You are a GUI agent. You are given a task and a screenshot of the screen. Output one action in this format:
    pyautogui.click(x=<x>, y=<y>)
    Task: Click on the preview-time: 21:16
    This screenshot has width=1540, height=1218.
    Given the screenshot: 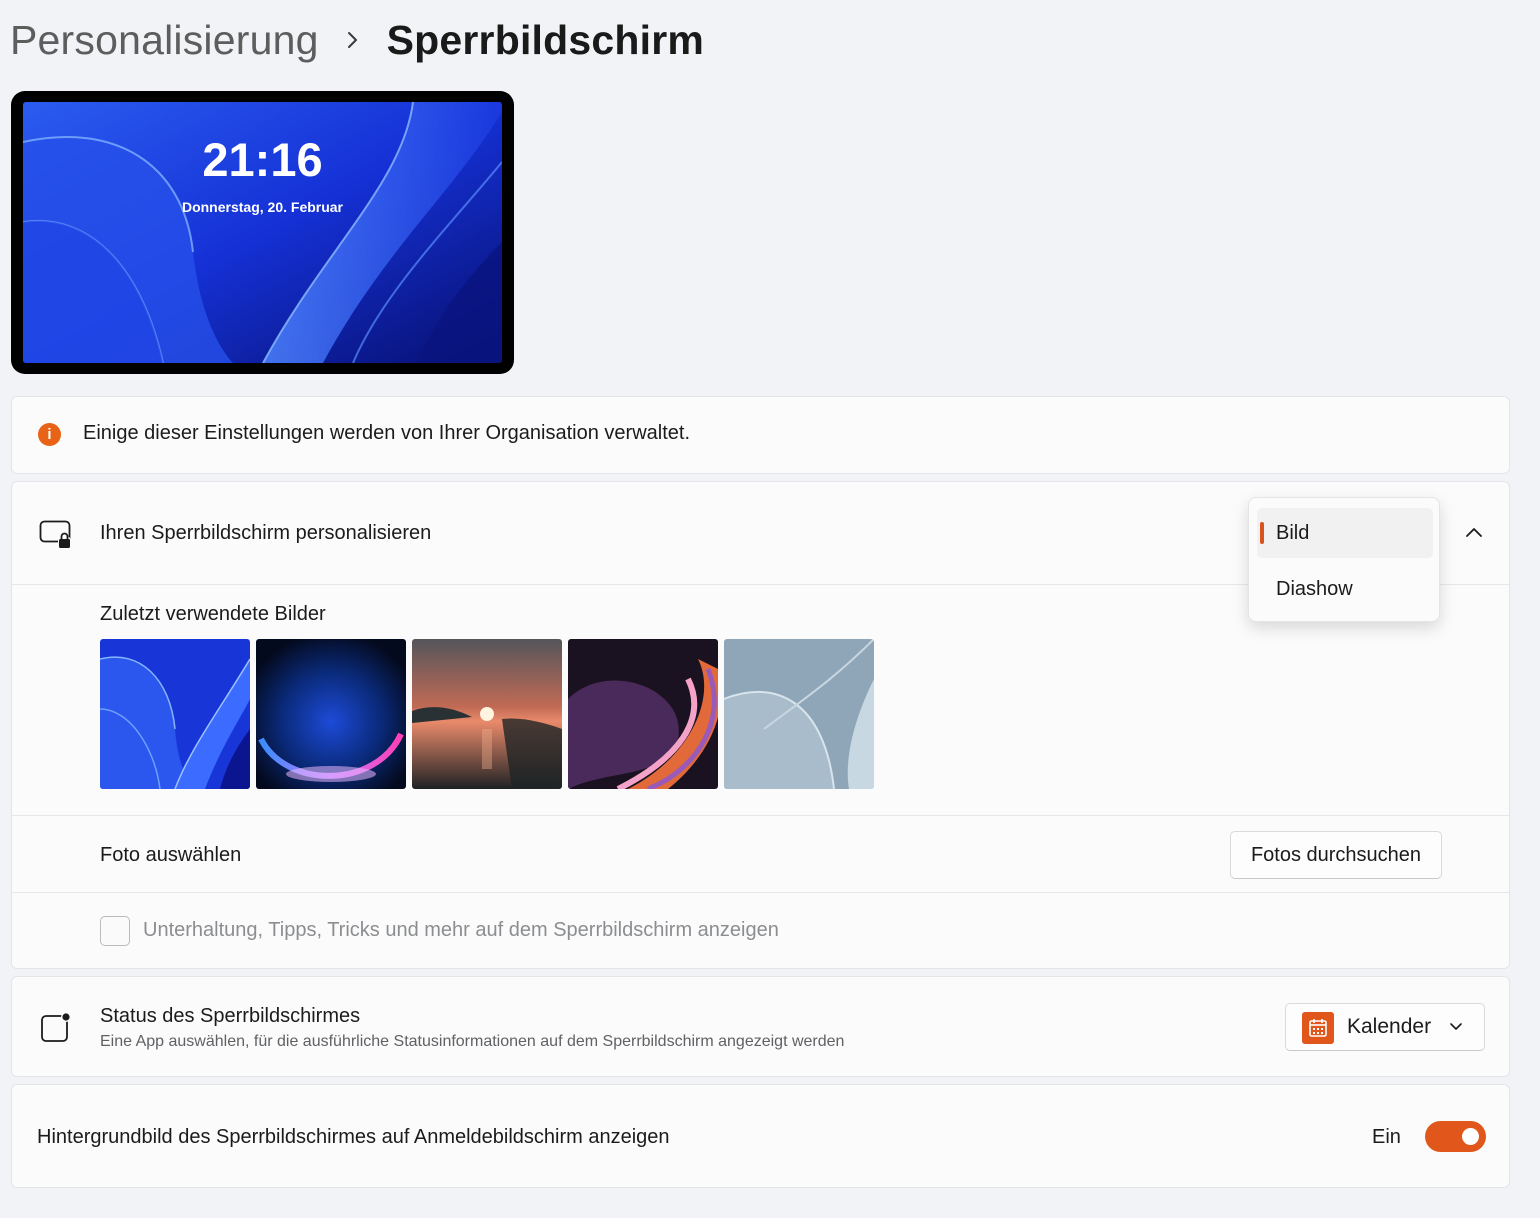 What is the action you would take?
    pyautogui.click(x=262, y=159)
    